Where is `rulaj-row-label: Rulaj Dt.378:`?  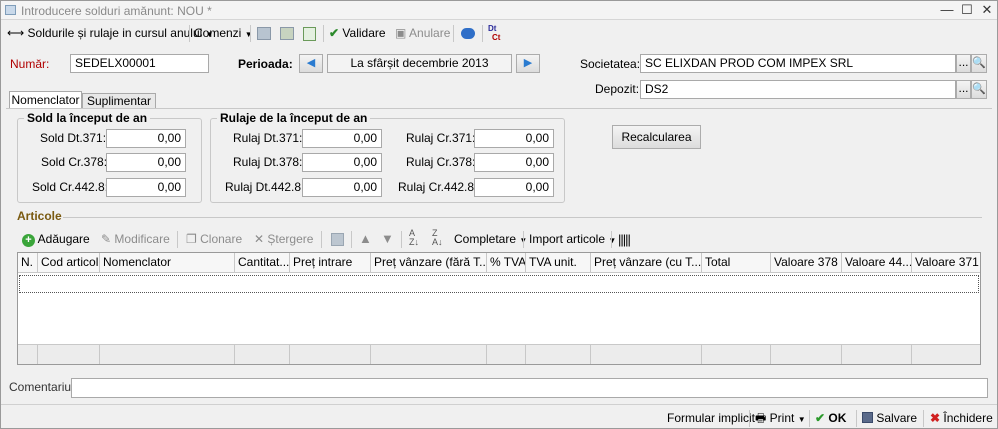
rulaj-row-label: Rulaj Dt.378: is located at coordinates (268, 162).